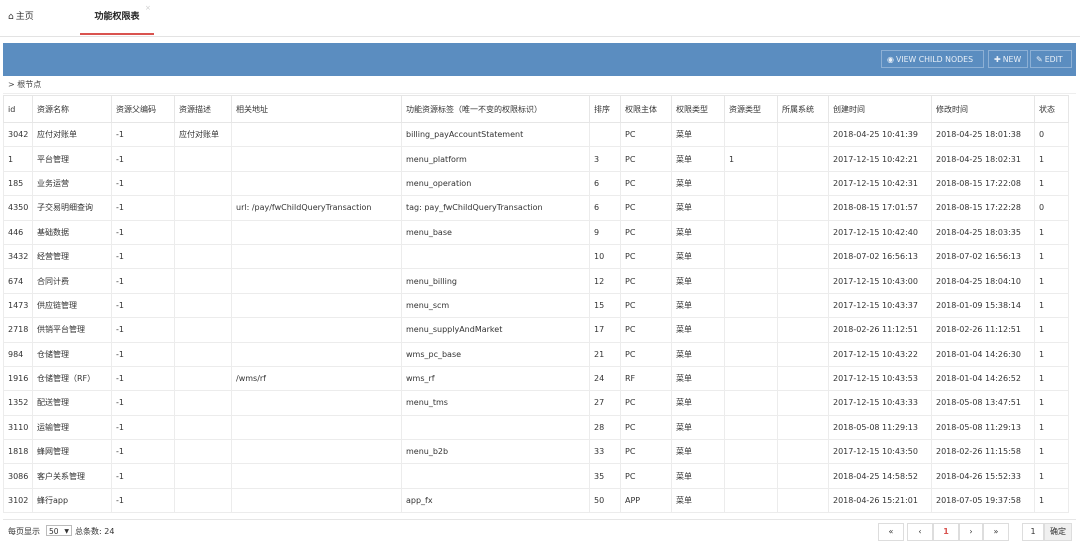 The image size is (1080, 545). I want to click on last-page-button: », so click(996, 532).